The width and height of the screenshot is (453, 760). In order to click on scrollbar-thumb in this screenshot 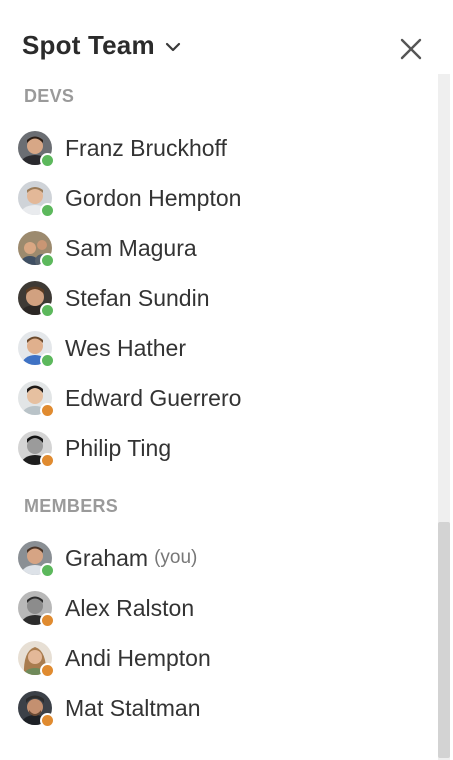, I will do `click(444, 640)`.